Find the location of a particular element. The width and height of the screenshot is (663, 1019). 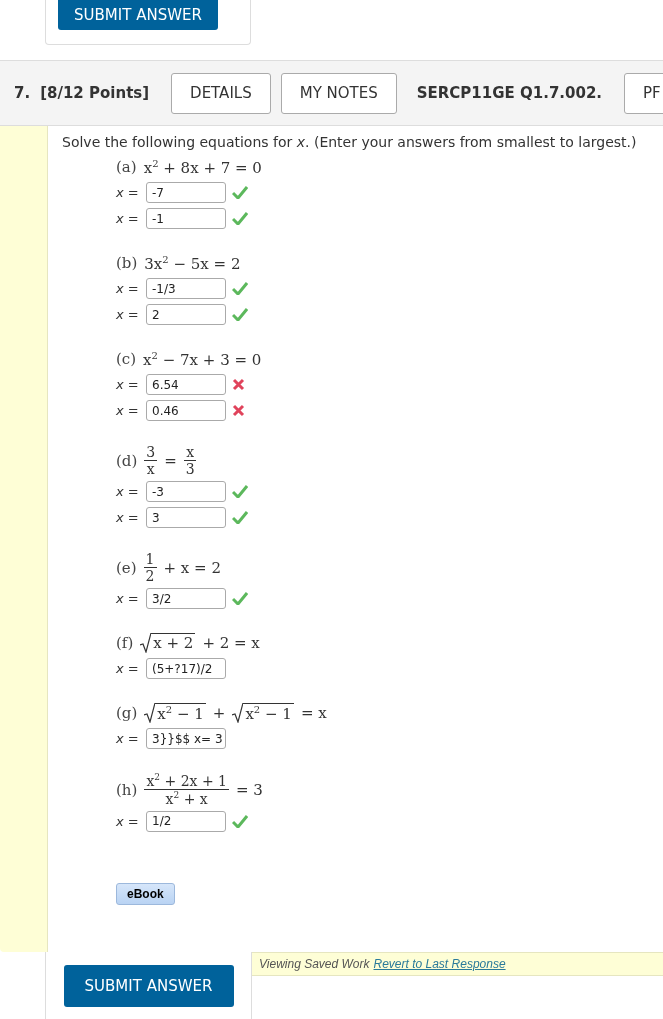

answer-field: 0.46 is located at coordinates (186, 410).